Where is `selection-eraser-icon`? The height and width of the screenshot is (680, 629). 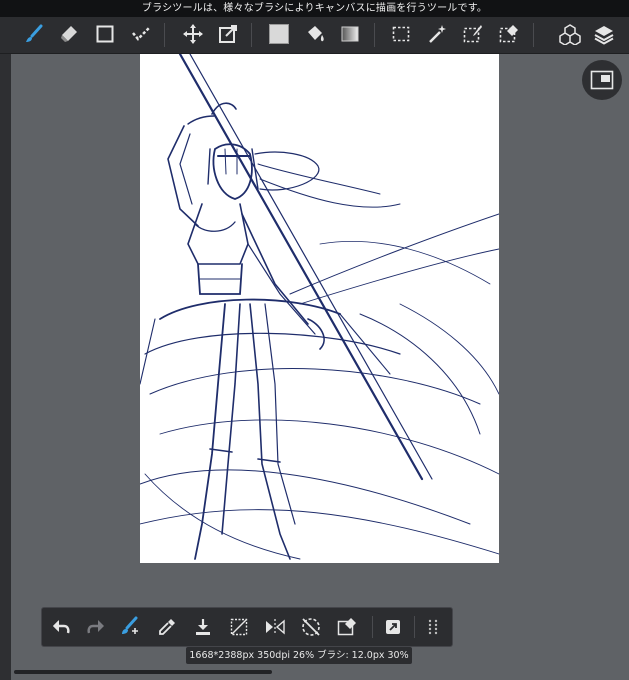 selection-eraser-icon is located at coordinates (508, 34).